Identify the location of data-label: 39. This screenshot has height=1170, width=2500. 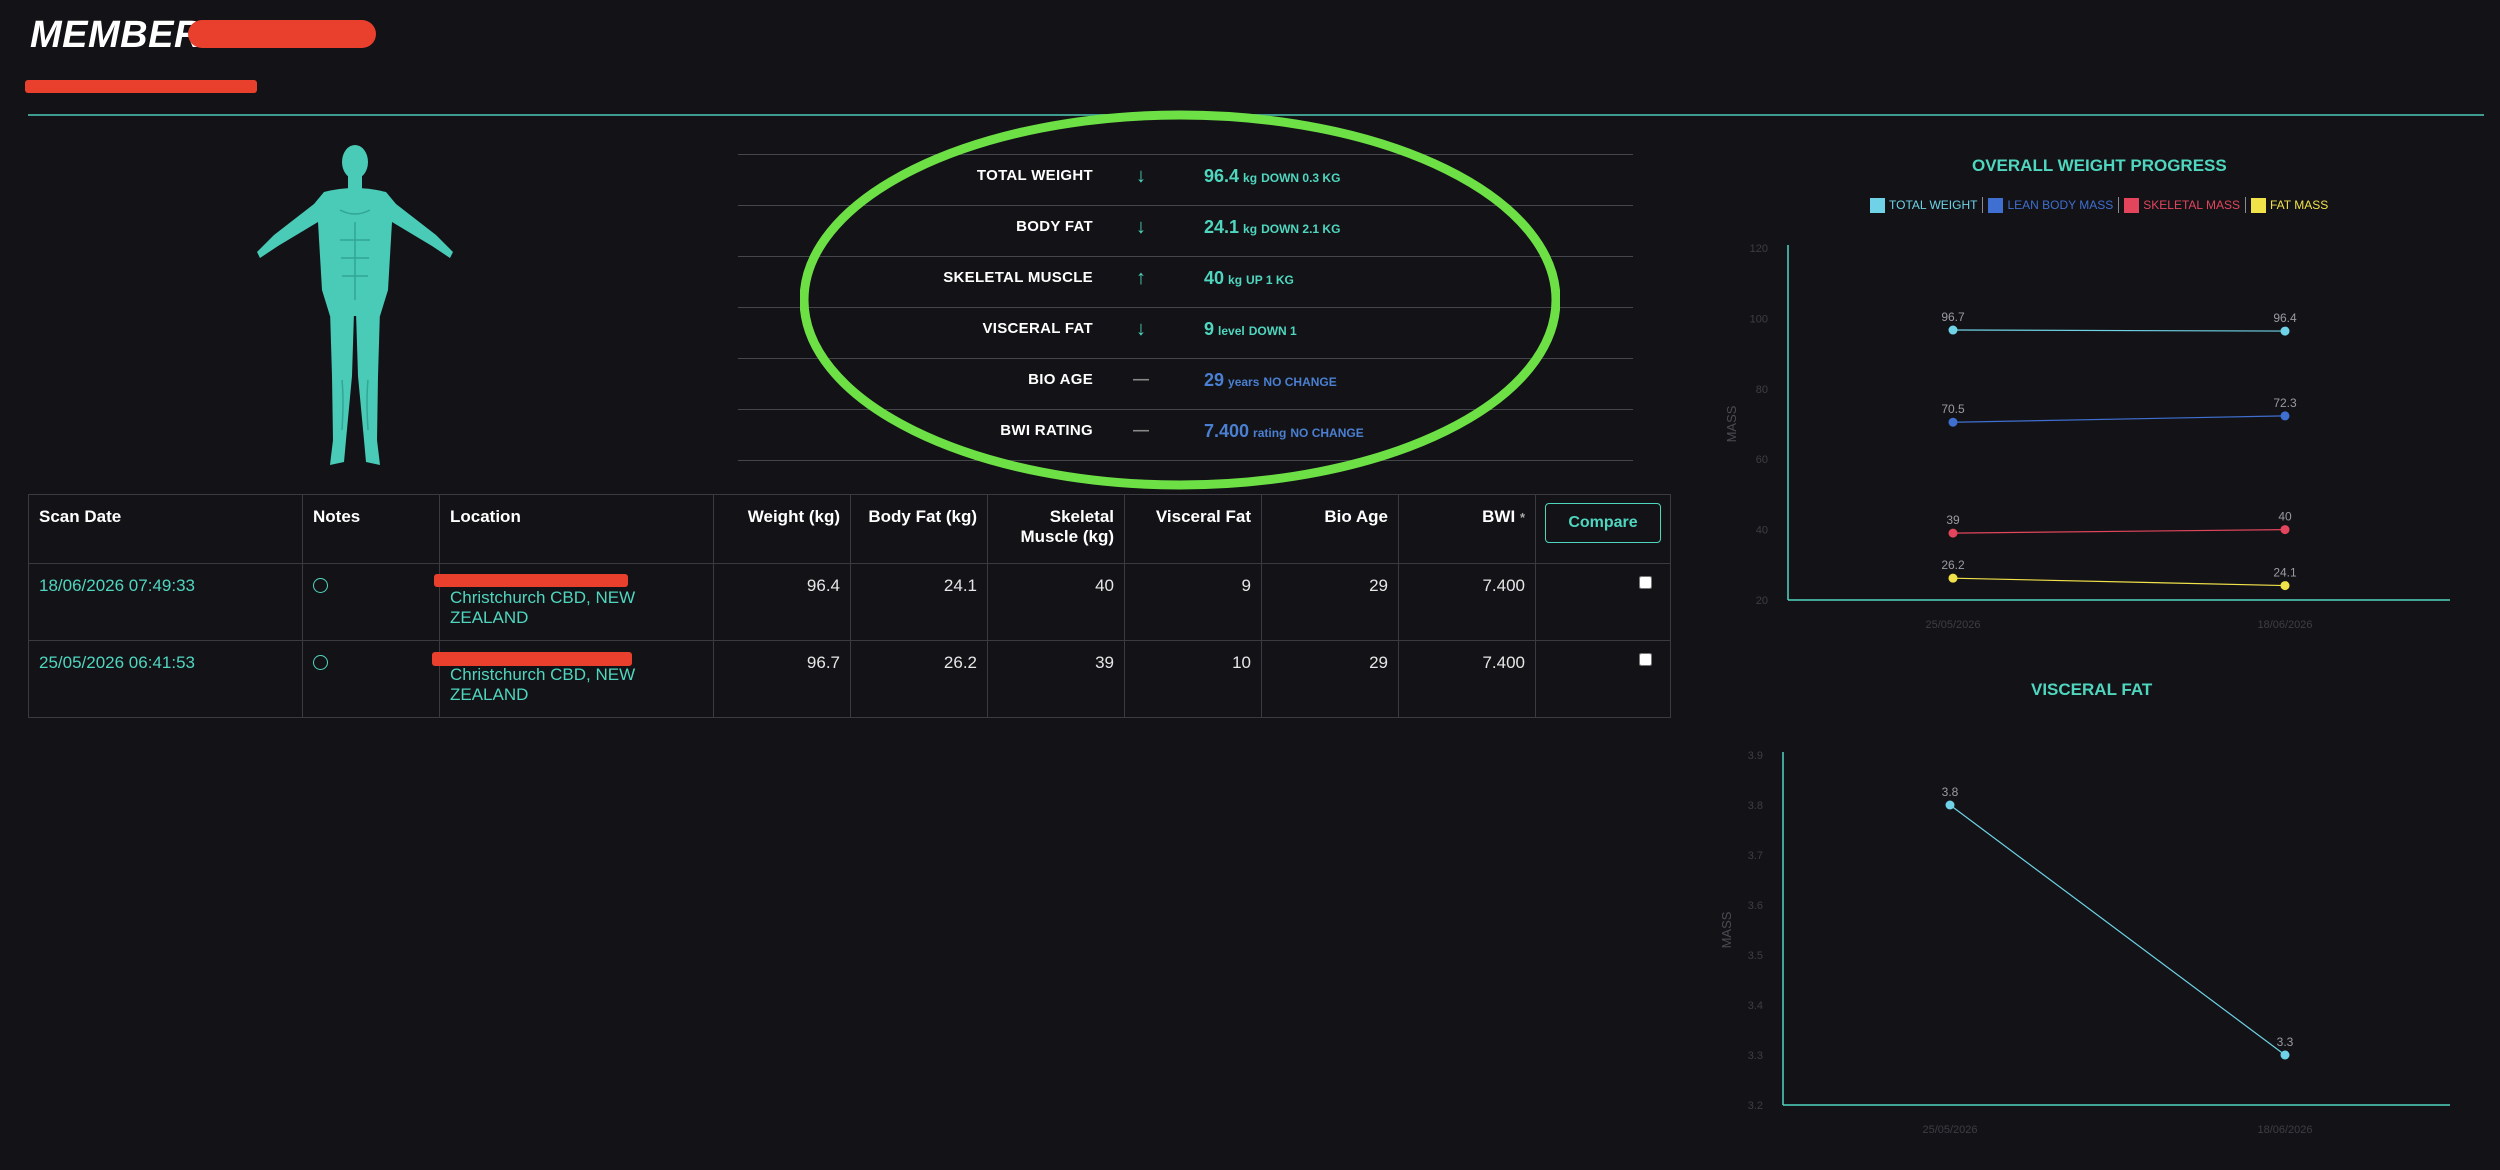
(1953, 520).